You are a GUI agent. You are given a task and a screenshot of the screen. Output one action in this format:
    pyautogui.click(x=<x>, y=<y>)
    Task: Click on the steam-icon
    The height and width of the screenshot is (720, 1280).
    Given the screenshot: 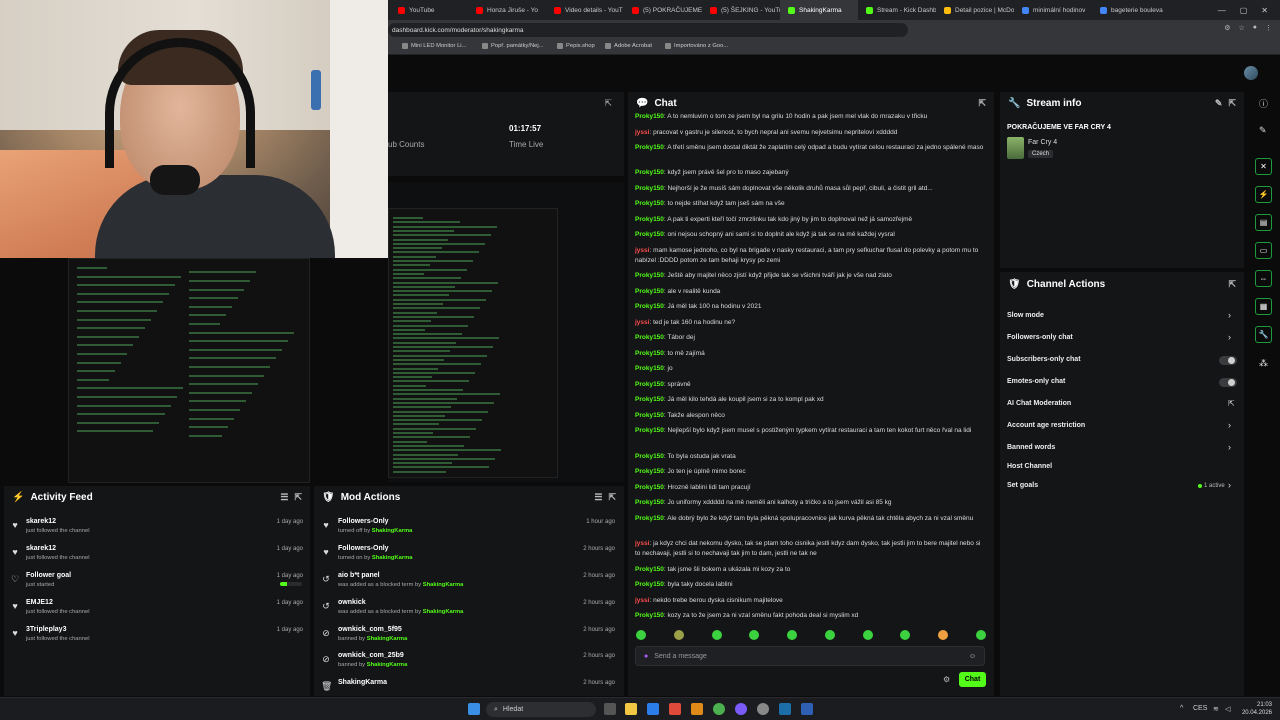 What is the action you would take?
    pyautogui.click(x=785, y=709)
    